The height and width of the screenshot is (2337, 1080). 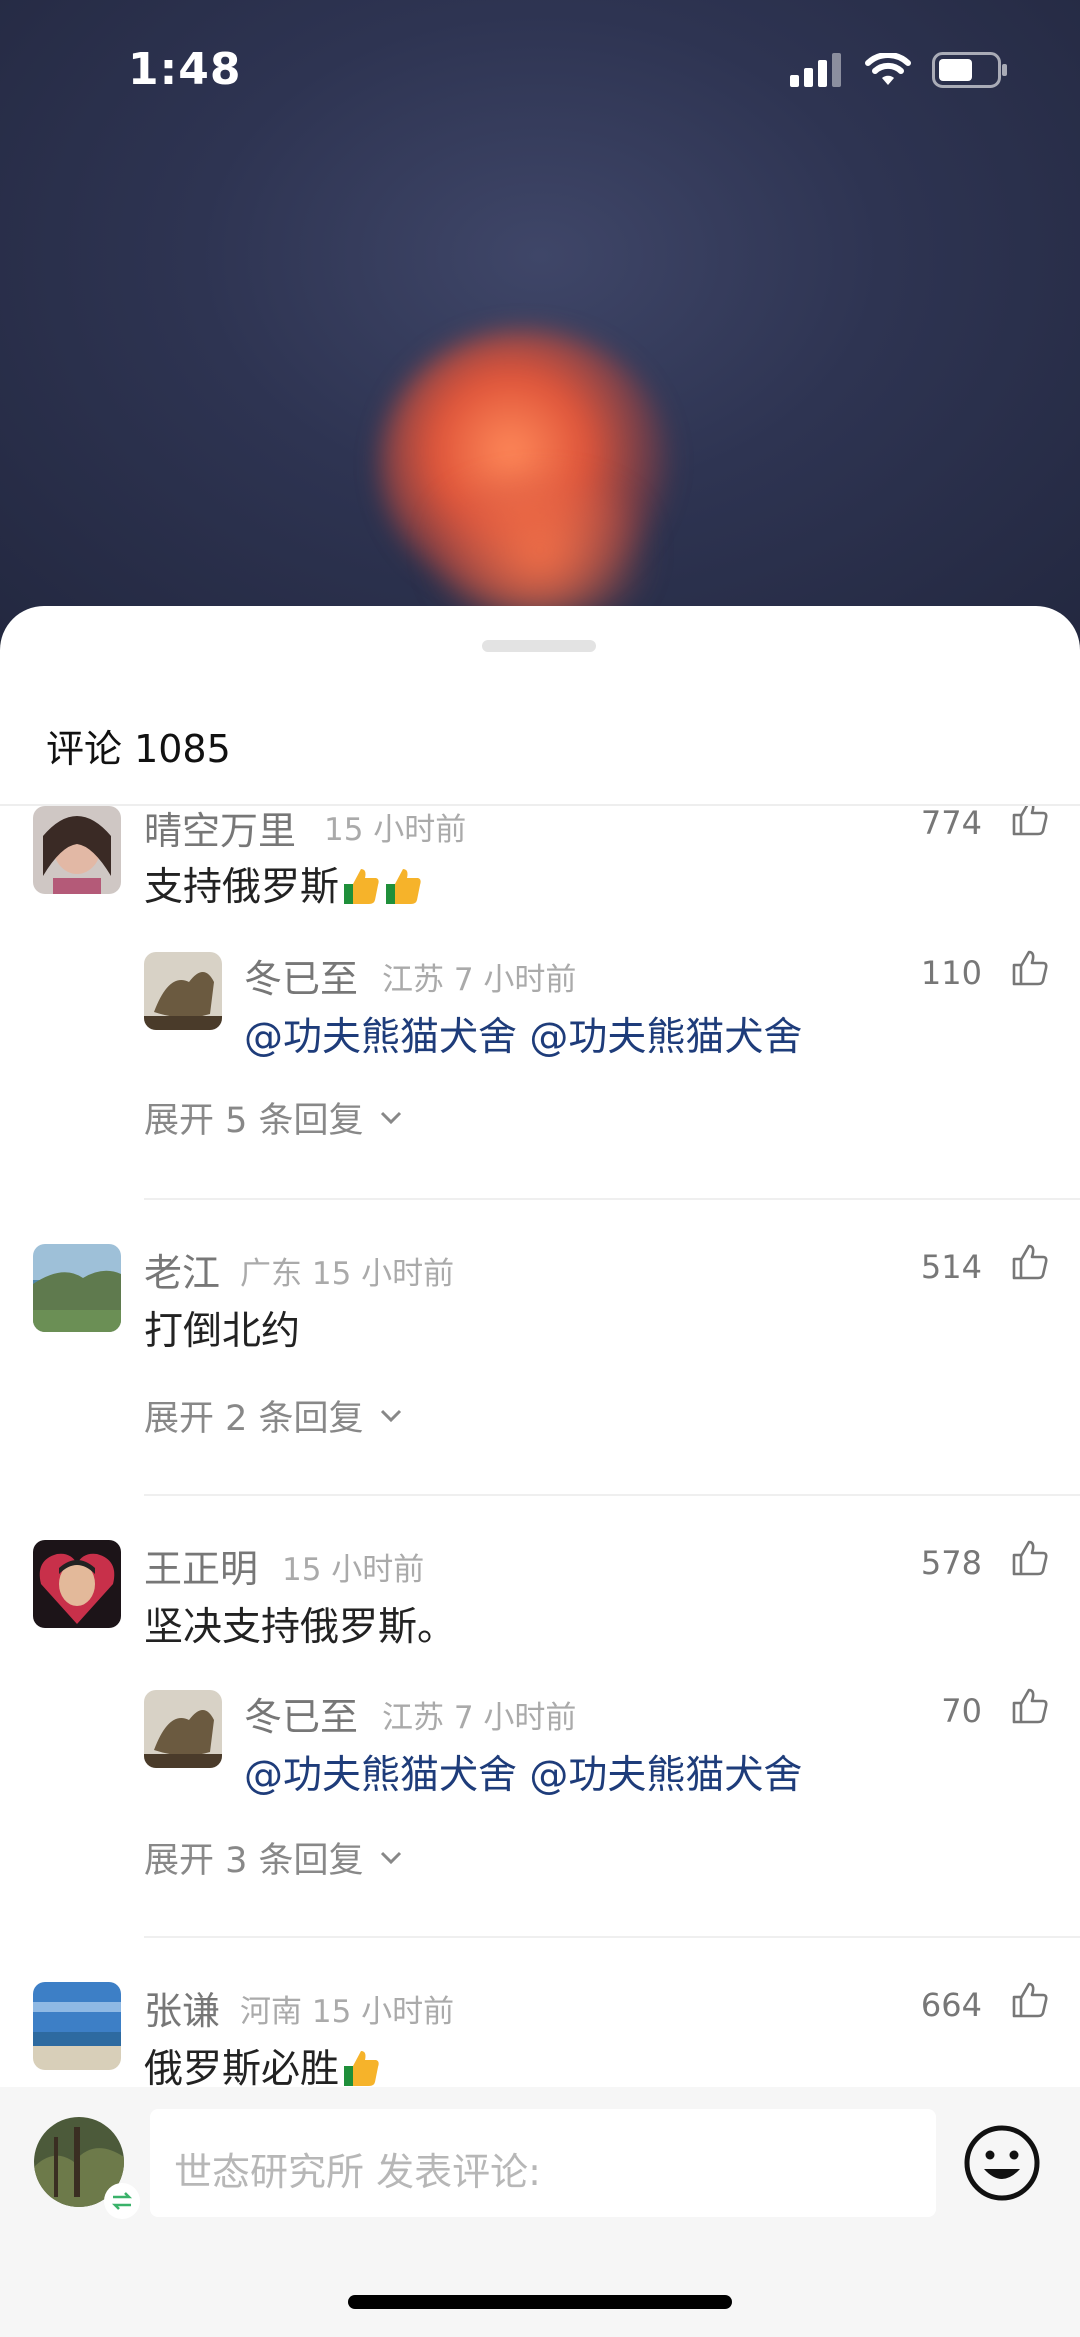 What do you see at coordinates (951, 973) in the screenshot?
I see `reply-like-count: 110` at bounding box center [951, 973].